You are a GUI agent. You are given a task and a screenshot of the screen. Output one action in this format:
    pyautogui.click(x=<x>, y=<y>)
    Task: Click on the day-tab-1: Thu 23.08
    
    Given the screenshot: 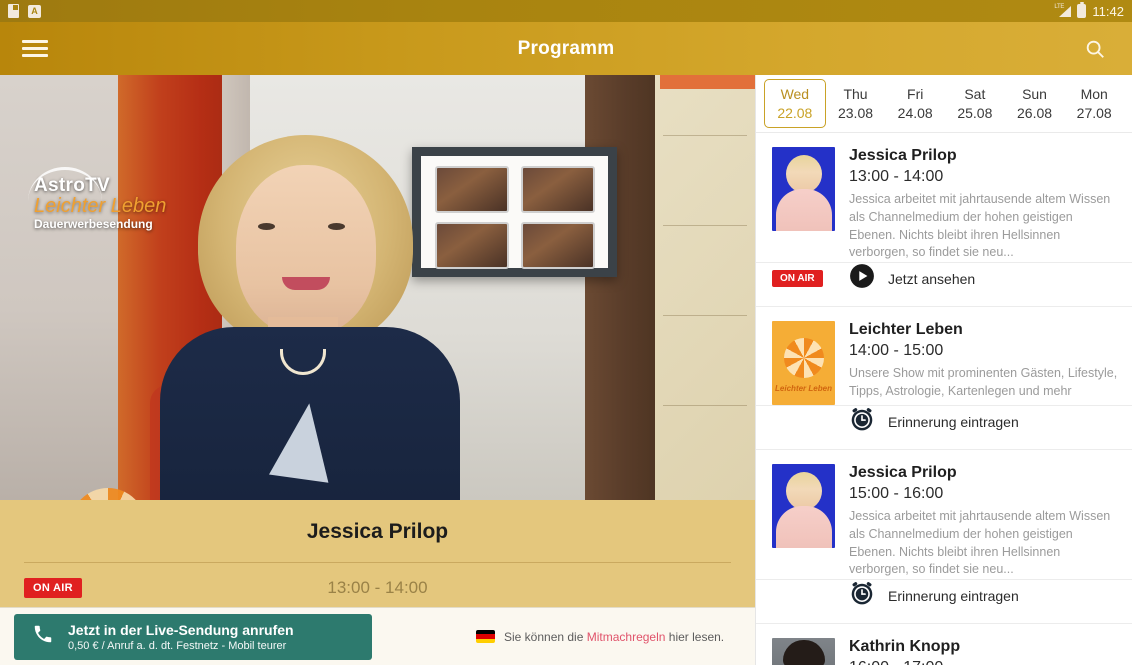 What is the action you would take?
    pyautogui.click(x=856, y=104)
    